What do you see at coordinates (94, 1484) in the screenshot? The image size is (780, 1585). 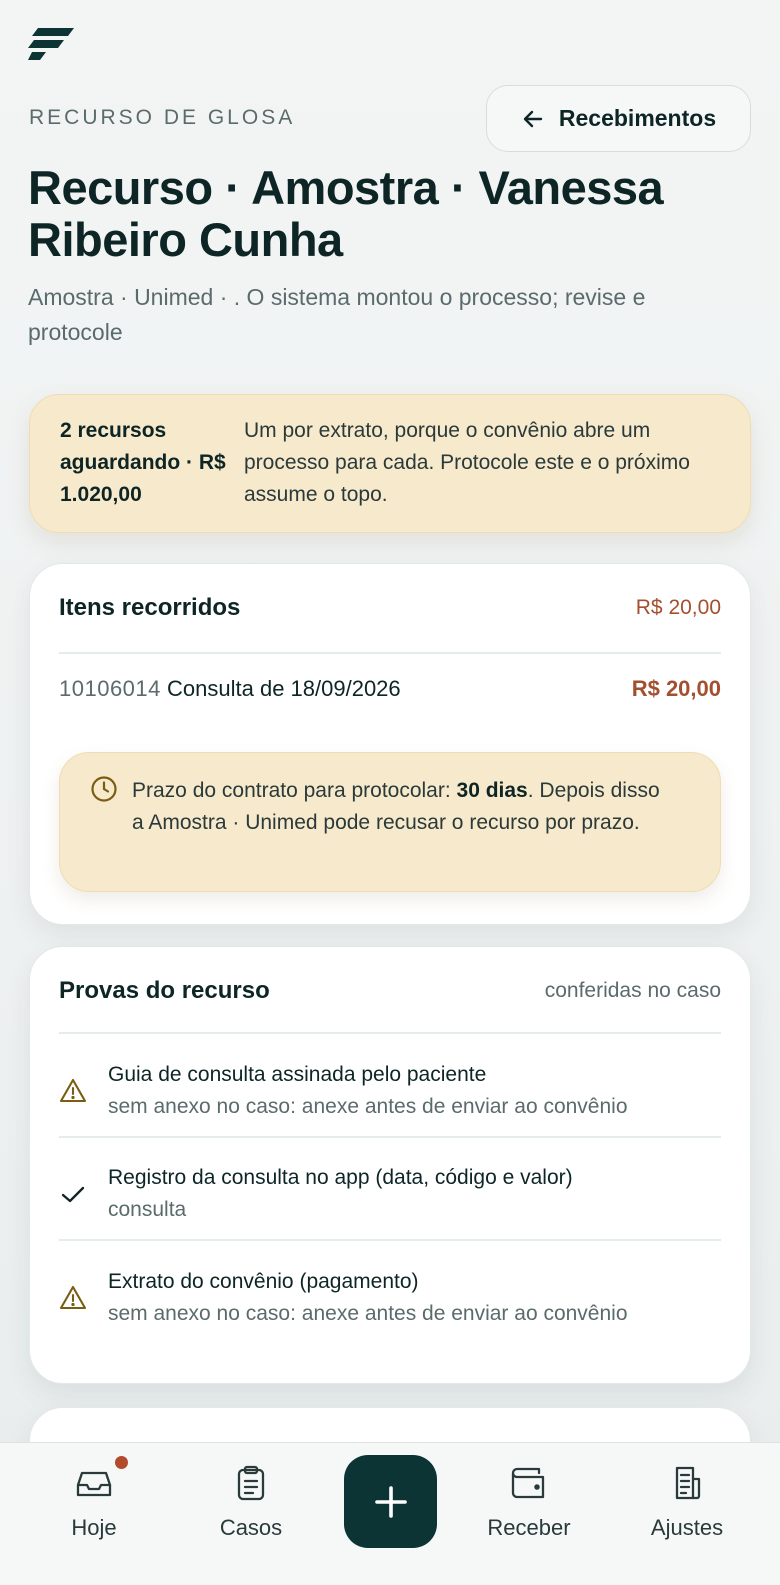 I see `inbox-icon` at bounding box center [94, 1484].